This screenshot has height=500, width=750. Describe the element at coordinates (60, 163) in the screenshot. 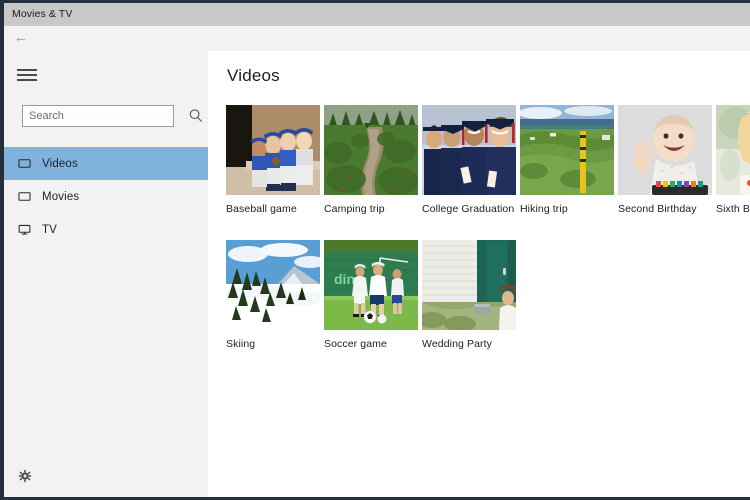

I see `sidebar-item-label: Videos` at that location.